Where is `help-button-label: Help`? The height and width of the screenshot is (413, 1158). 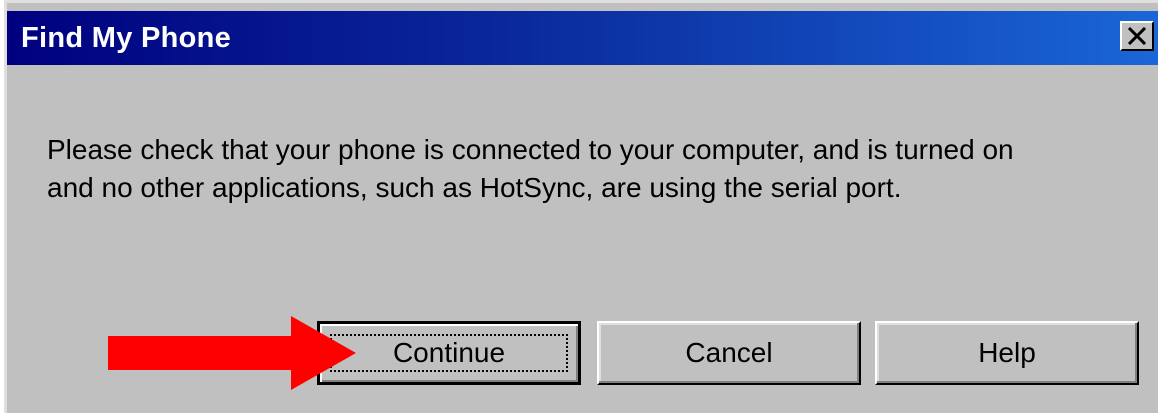 help-button-label: Help is located at coordinates (1007, 352).